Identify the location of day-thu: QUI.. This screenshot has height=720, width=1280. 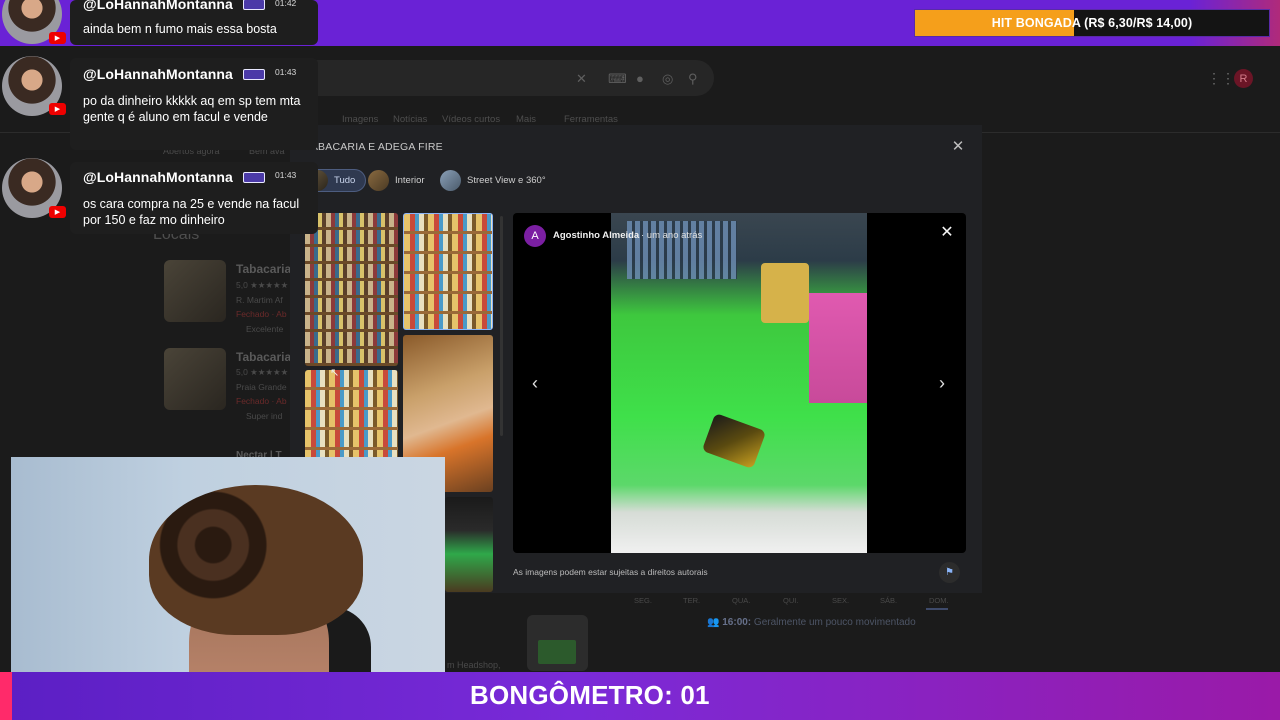
(790, 600).